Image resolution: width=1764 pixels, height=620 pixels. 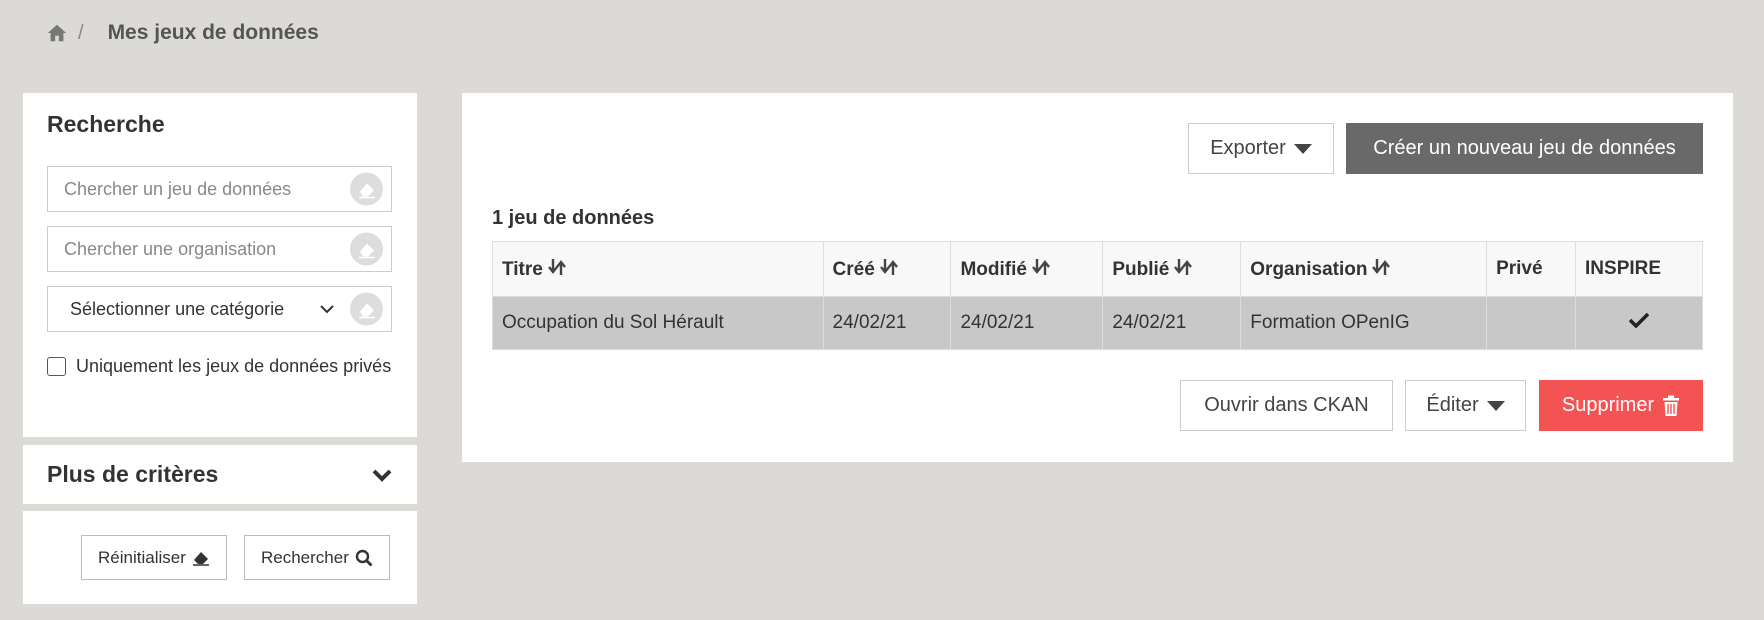 What do you see at coordinates (1608, 405) in the screenshot?
I see `delete-label: Supprimer` at bounding box center [1608, 405].